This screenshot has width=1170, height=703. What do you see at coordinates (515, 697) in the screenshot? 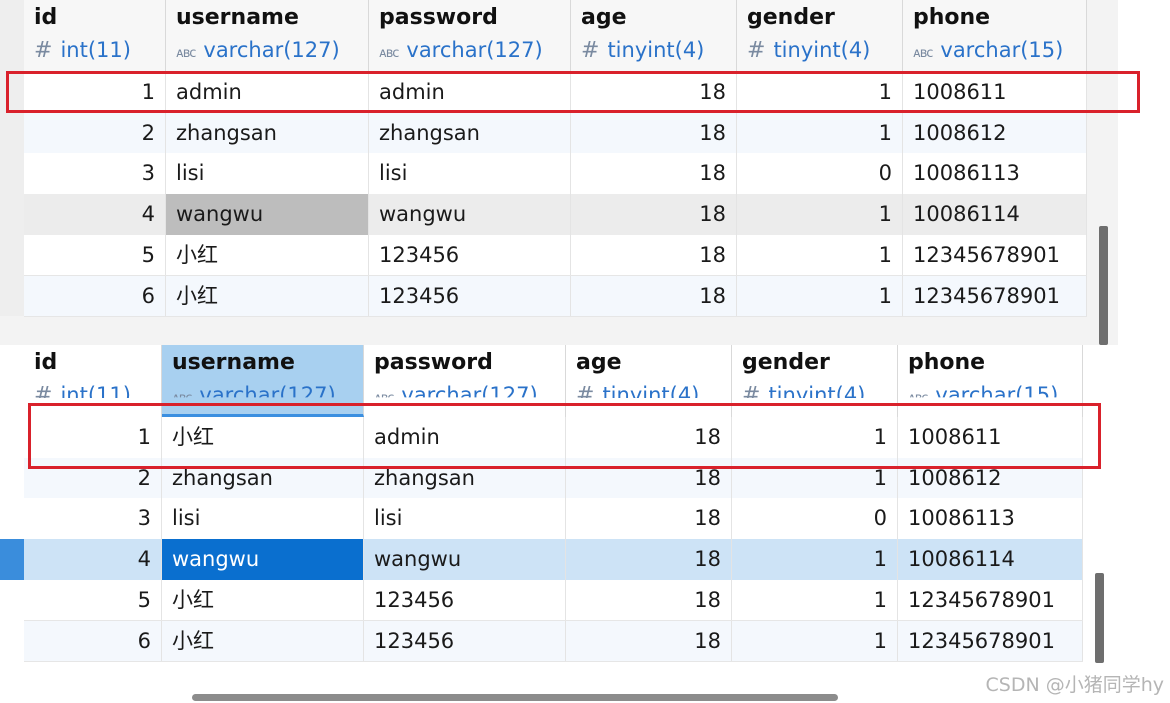
I see `horizontal-scrollbar` at bounding box center [515, 697].